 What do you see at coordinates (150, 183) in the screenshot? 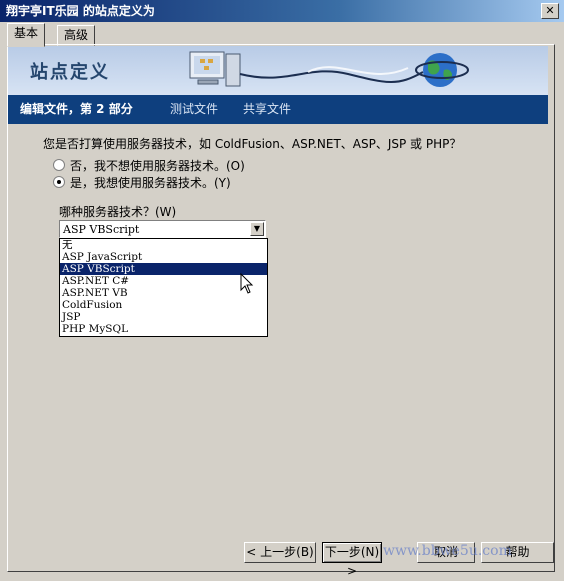
I see `radio-yes-label: 是，我想使用服务器技术。(Y)` at bounding box center [150, 183].